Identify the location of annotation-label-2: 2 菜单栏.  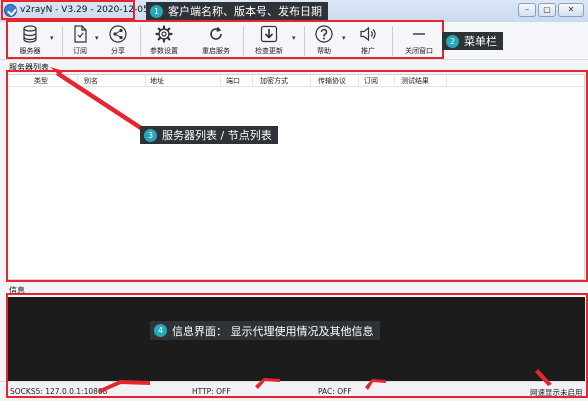
(472, 41).